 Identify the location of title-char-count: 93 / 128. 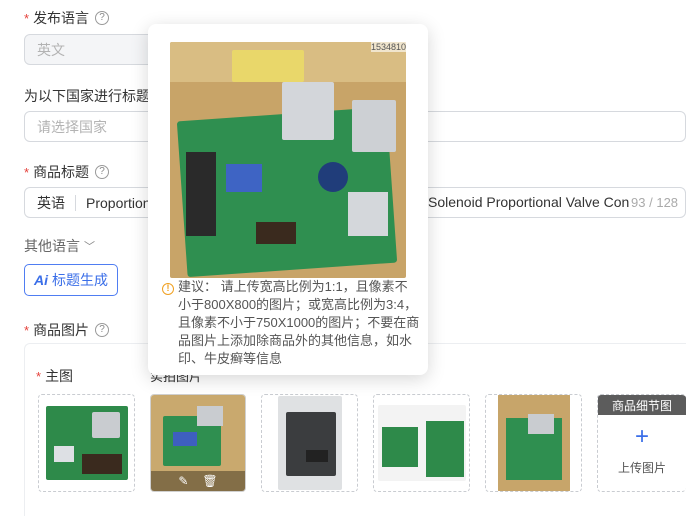
(654, 202).